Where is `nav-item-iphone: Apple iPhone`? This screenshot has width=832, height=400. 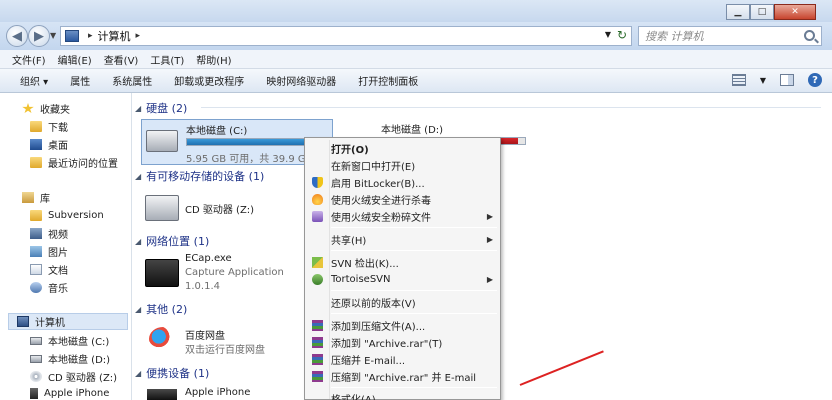
nav-item-iphone: Apple iPhone is located at coordinates (69, 392).